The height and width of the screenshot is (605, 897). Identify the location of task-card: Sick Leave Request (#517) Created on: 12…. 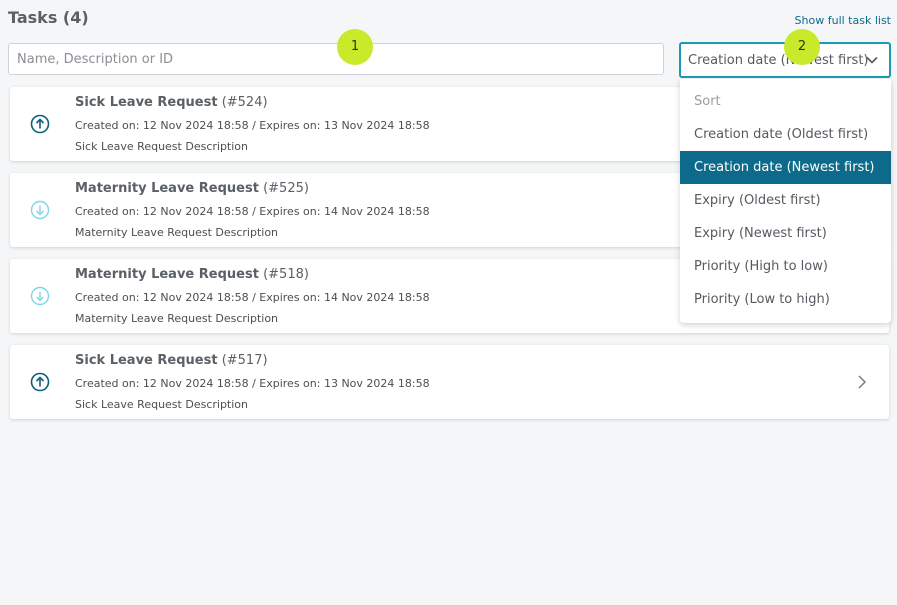
(449, 382).